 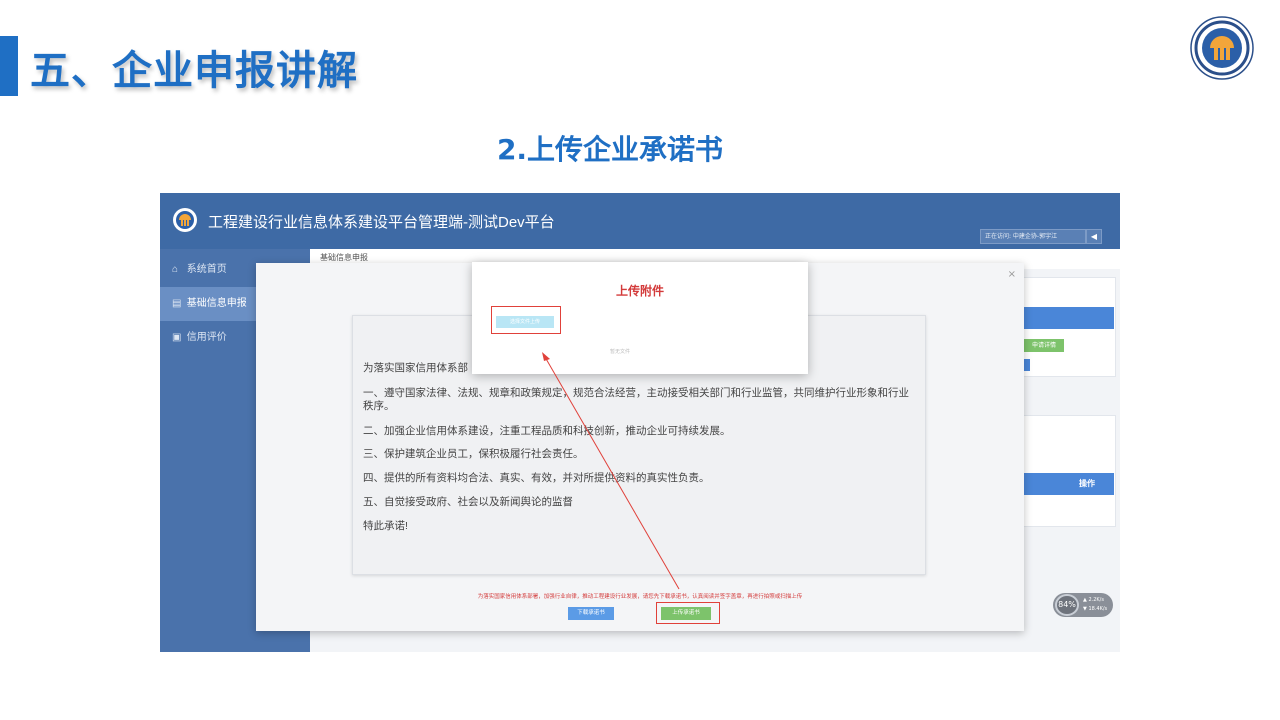 I want to click on download-speed-value: 18.4K/s, so click(x=1098, y=609).